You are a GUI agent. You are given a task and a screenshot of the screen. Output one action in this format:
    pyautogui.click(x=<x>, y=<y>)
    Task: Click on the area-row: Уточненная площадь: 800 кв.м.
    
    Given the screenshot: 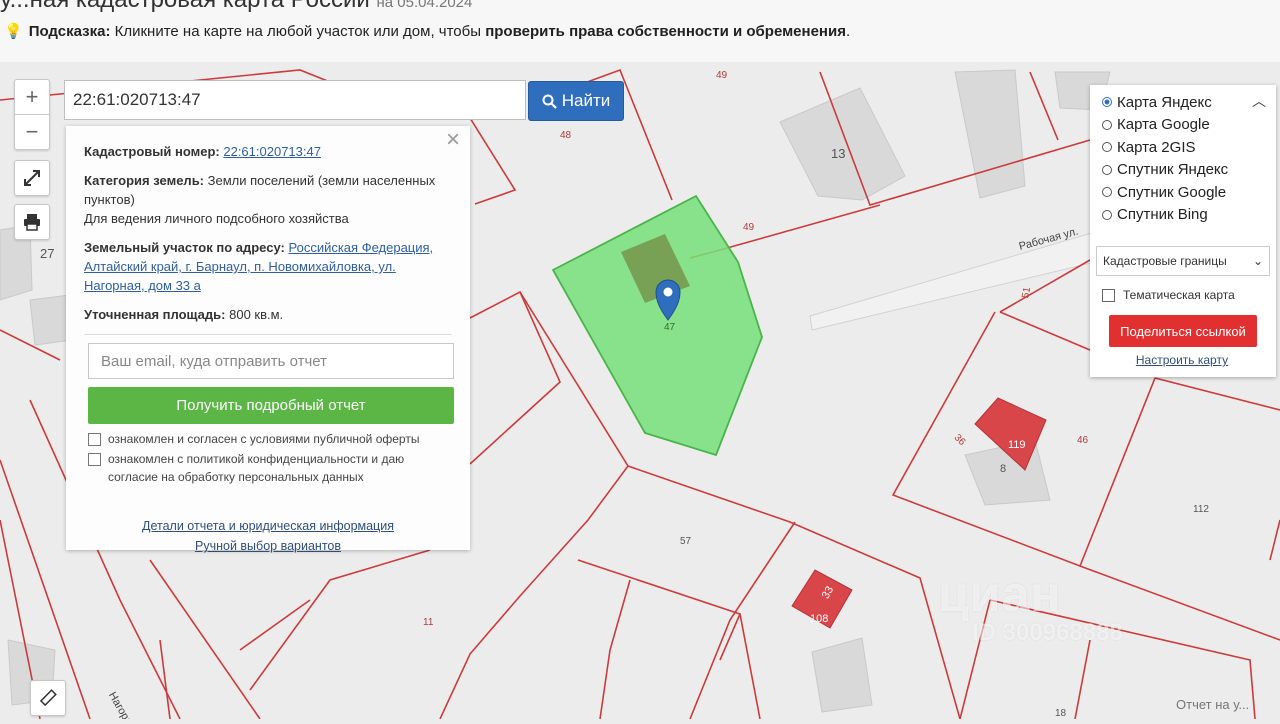 What is the action you would take?
    pyautogui.click(x=184, y=314)
    